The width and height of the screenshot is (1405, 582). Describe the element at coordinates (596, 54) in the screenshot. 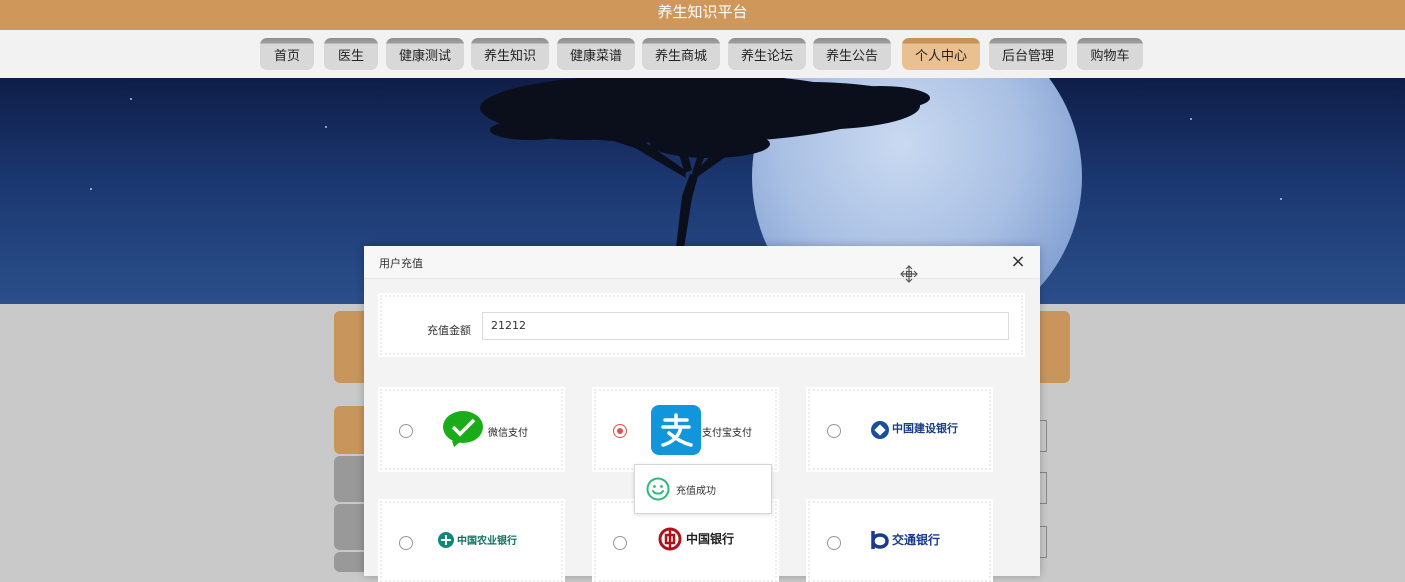

I see `nav-recipes: 健康菜谱` at that location.